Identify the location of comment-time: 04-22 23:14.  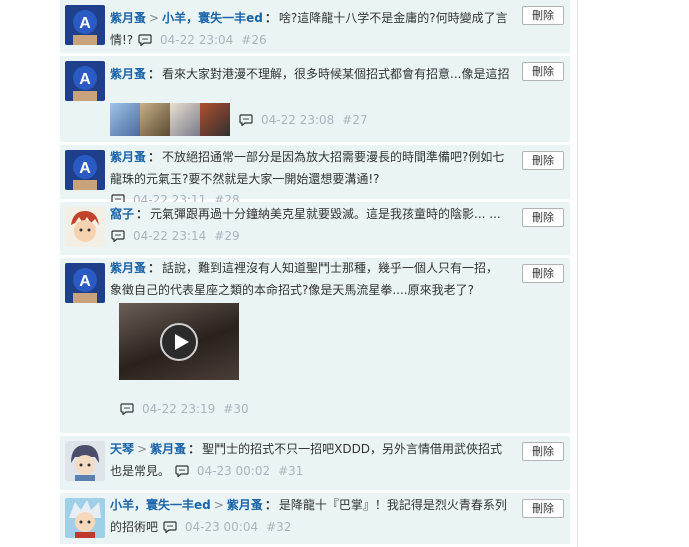
(170, 235).